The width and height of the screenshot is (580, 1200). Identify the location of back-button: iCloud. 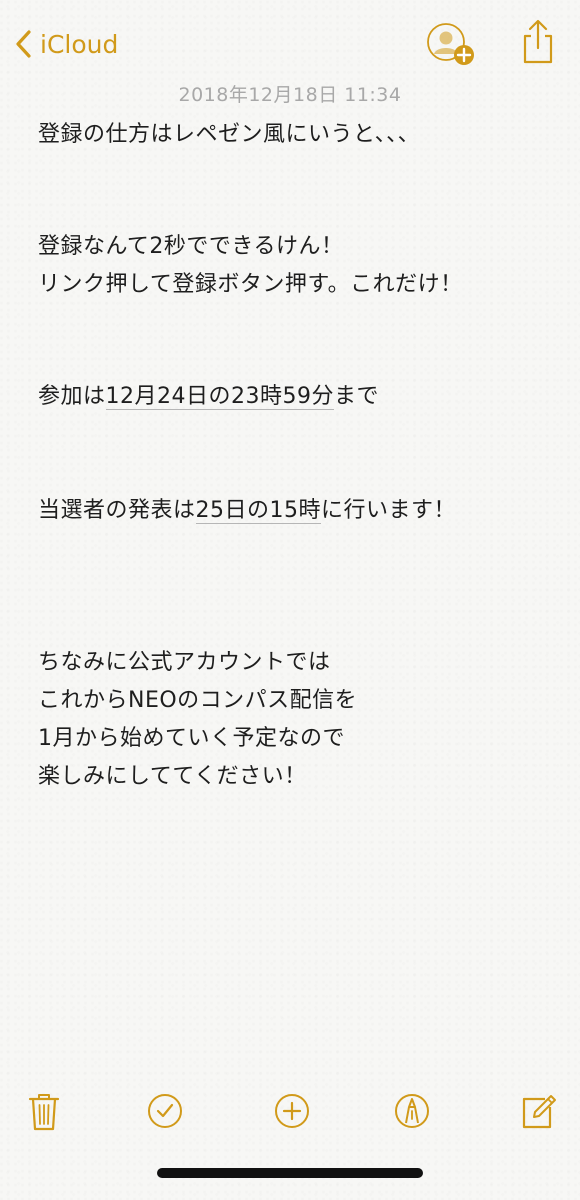
(66, 44).